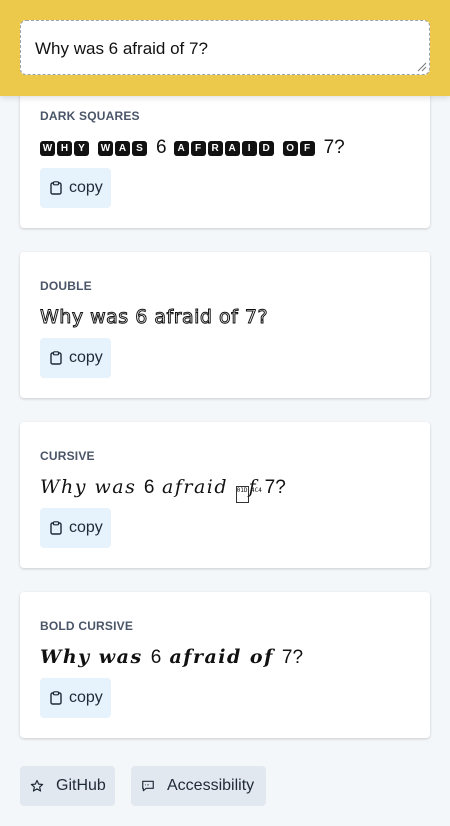 The width and height of the screenshot is (450, 826). I want to click on bold-cursive-text: Why was 6 afraid of 7?, so click(171, 657).